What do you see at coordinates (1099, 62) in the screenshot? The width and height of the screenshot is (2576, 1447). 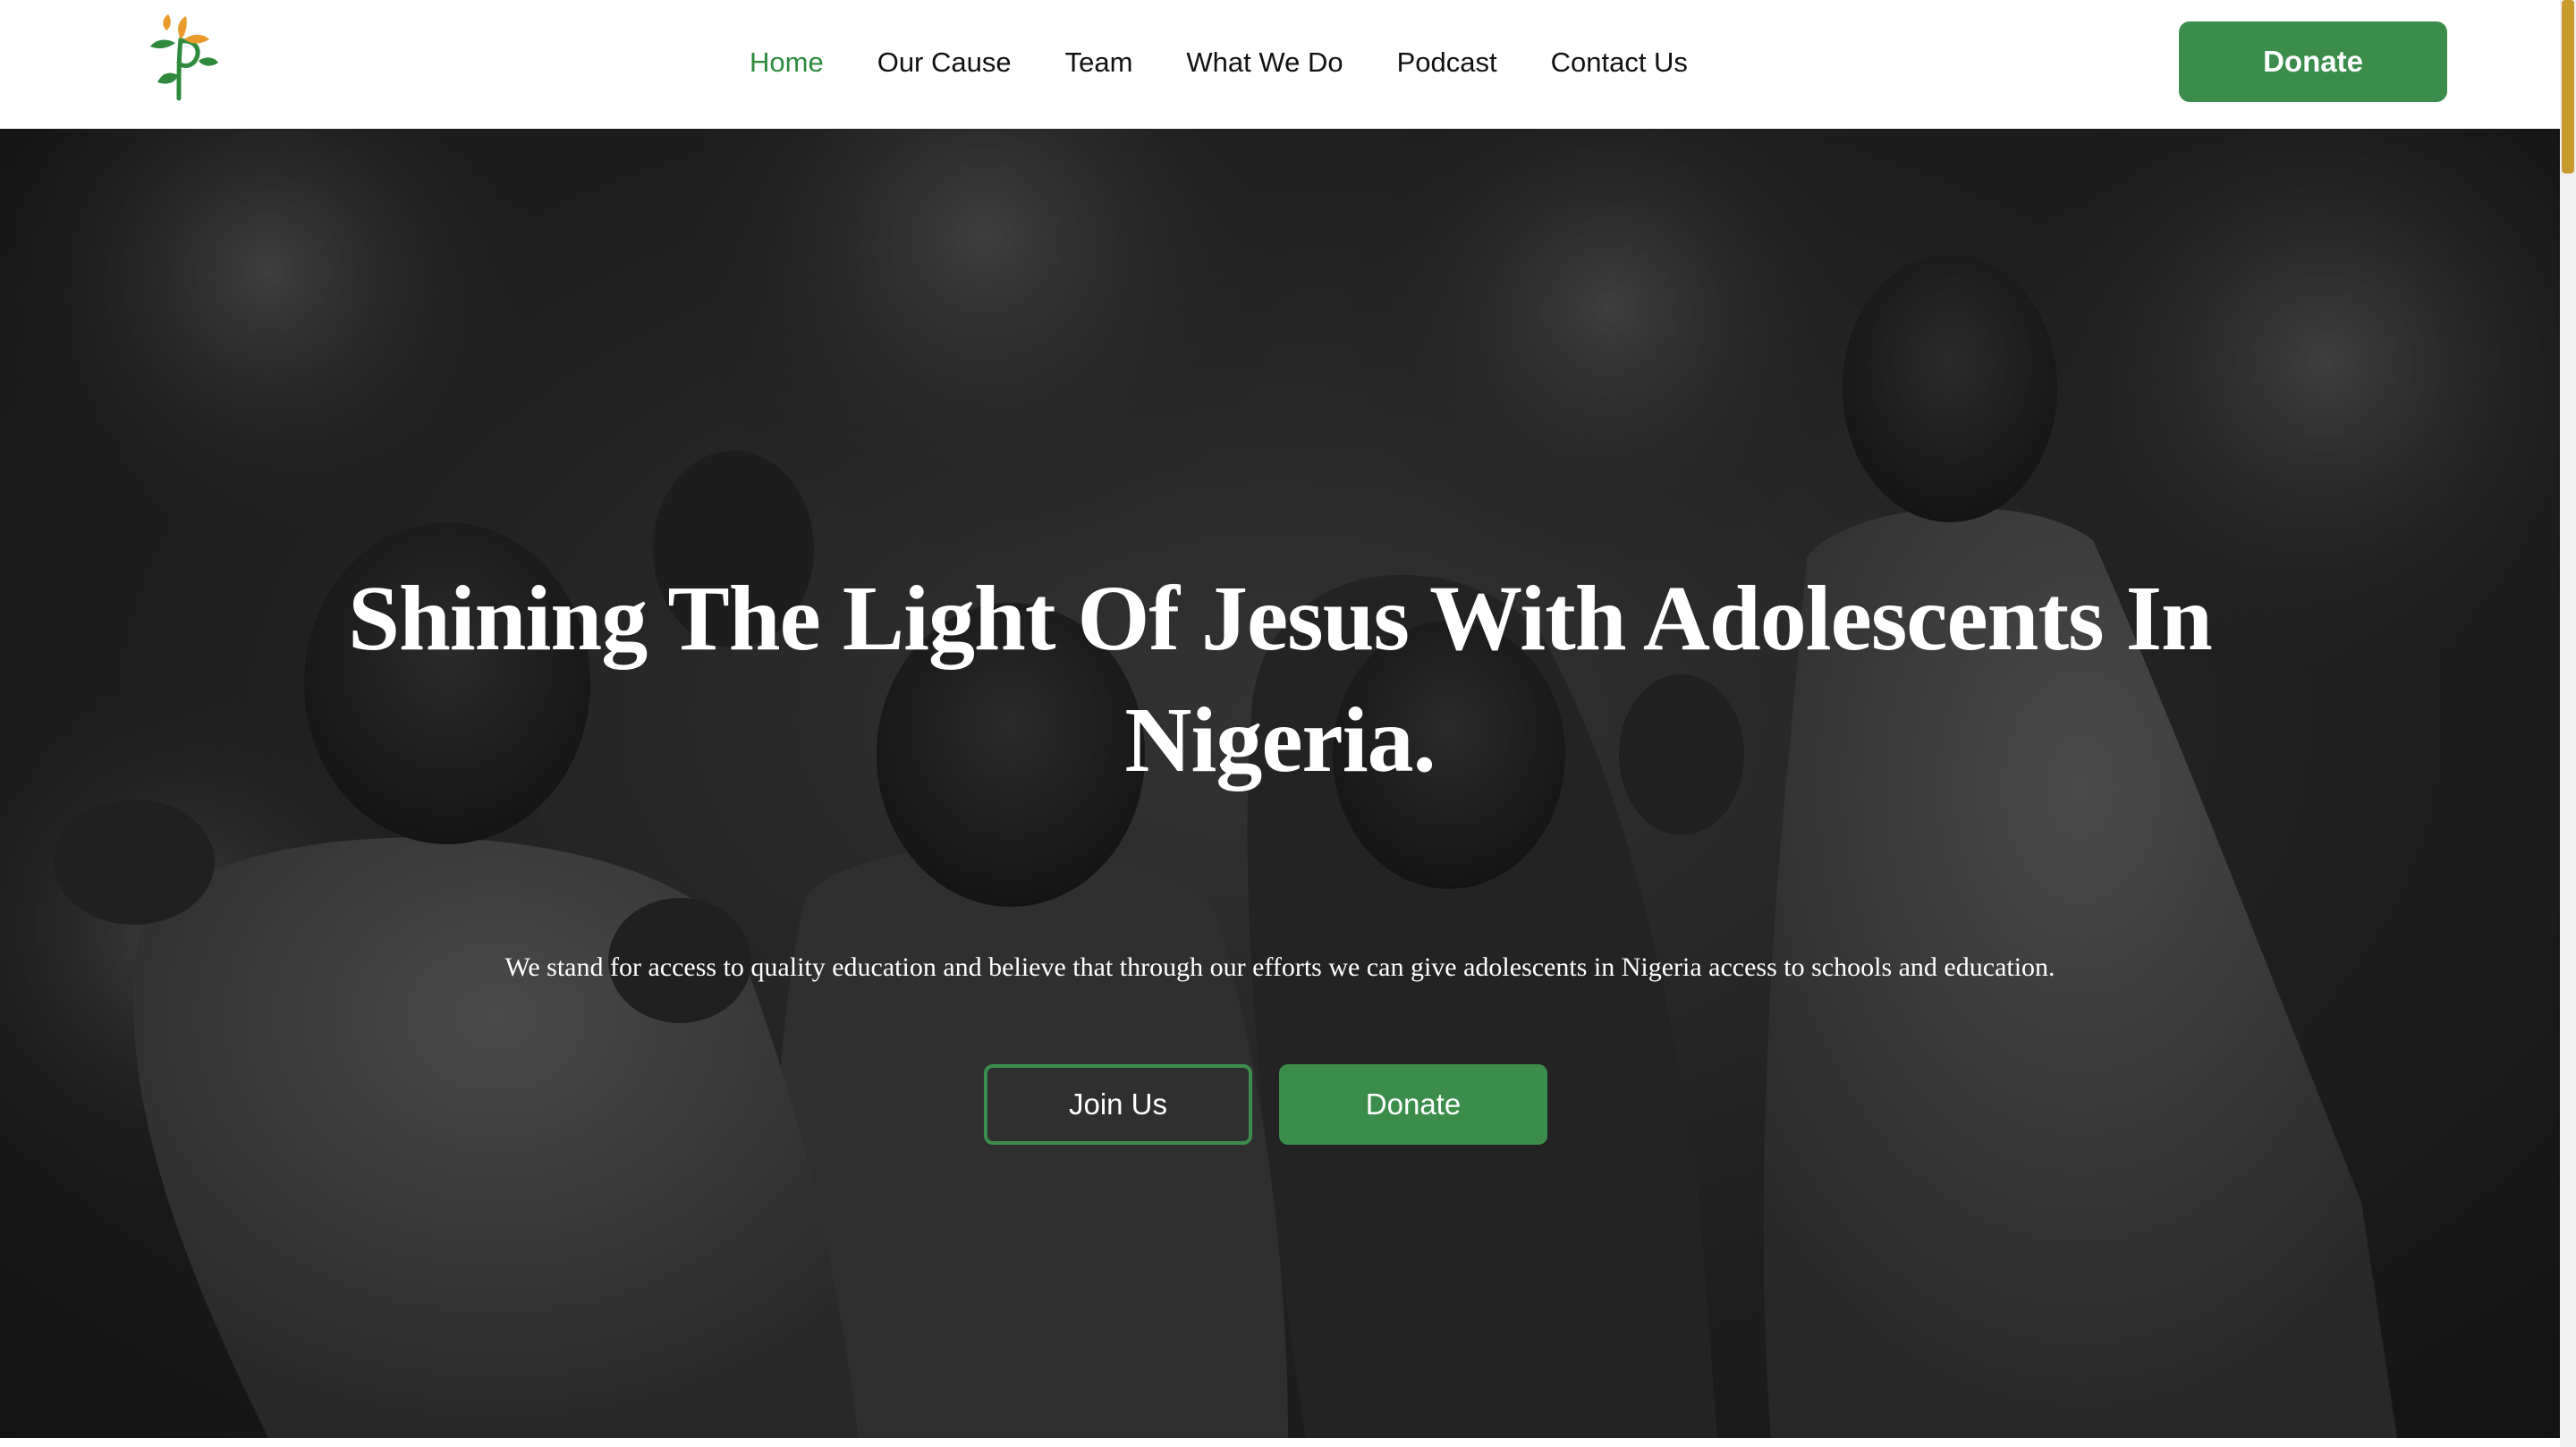 I see `nav-team: Team` at bounding box center [1099, 62].